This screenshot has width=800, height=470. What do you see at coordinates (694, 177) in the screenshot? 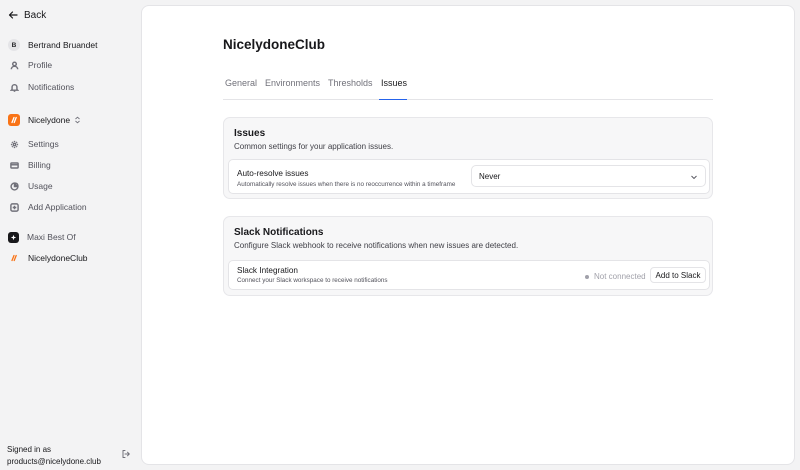
I see `chevron-down-icon` at bounding box center [694, 177].